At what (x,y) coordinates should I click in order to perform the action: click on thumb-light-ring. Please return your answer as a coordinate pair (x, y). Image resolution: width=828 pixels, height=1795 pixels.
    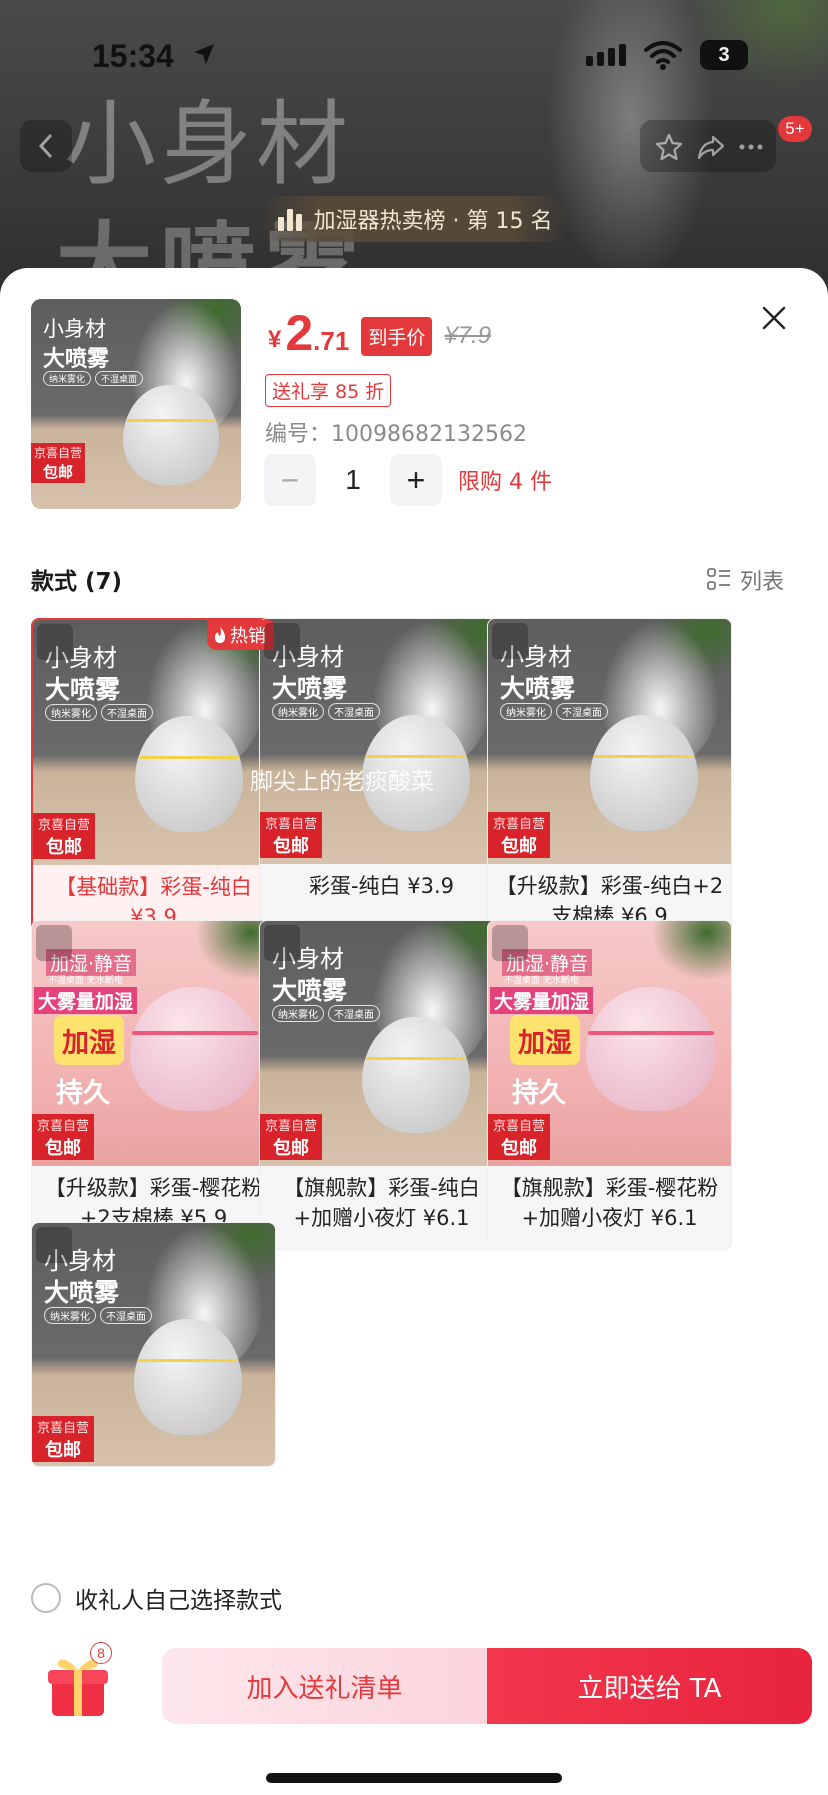
    Looking at the image, I should click on (171, 420).